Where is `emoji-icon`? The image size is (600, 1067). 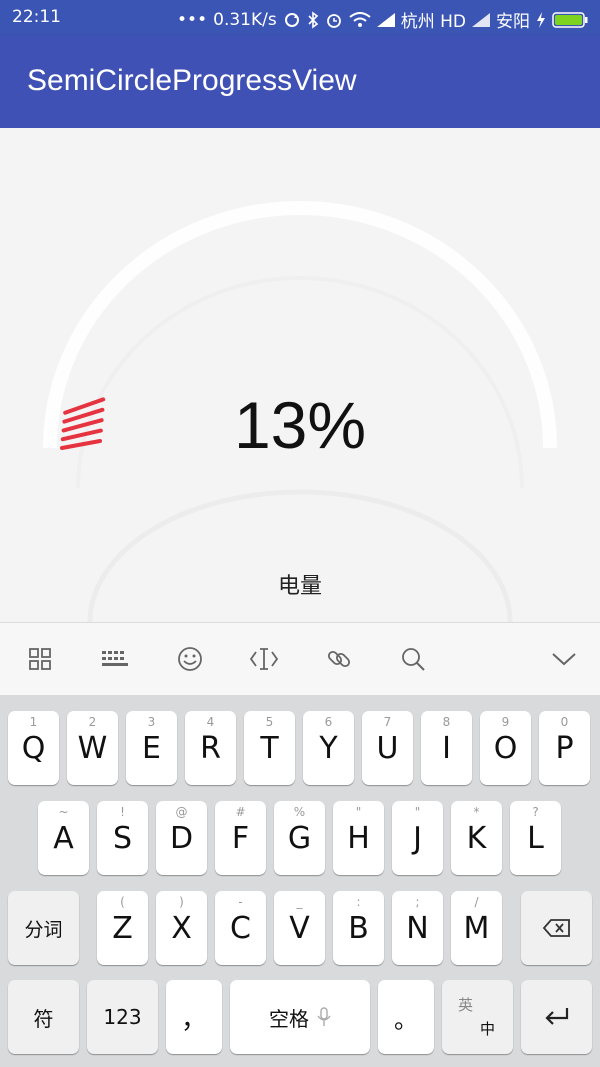
emoji-icon is located at coordinates (190, 659).